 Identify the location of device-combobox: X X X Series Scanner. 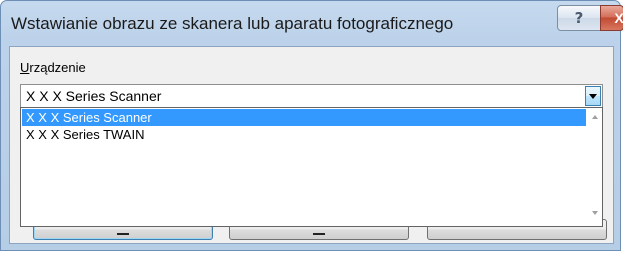
(311, 96).